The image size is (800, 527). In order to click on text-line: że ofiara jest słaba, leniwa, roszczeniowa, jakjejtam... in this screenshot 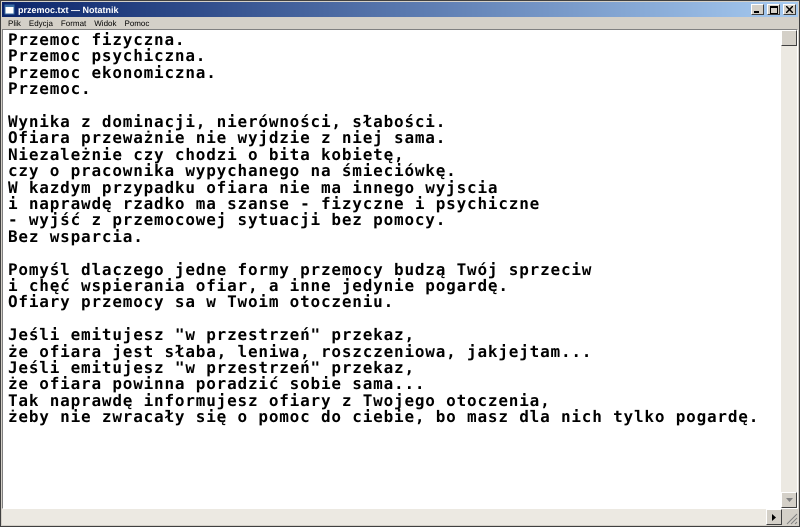, I will do `click(301, 352)`.